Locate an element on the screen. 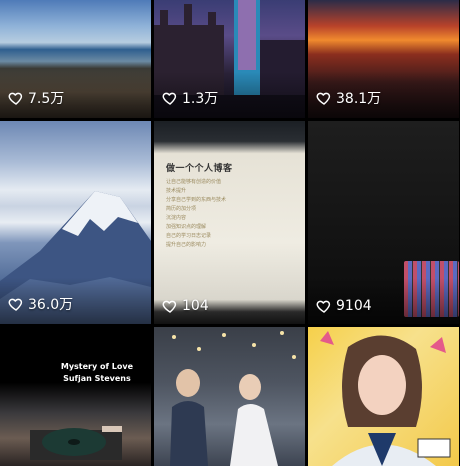  portrait-scene is located at coordinates (385, 398).